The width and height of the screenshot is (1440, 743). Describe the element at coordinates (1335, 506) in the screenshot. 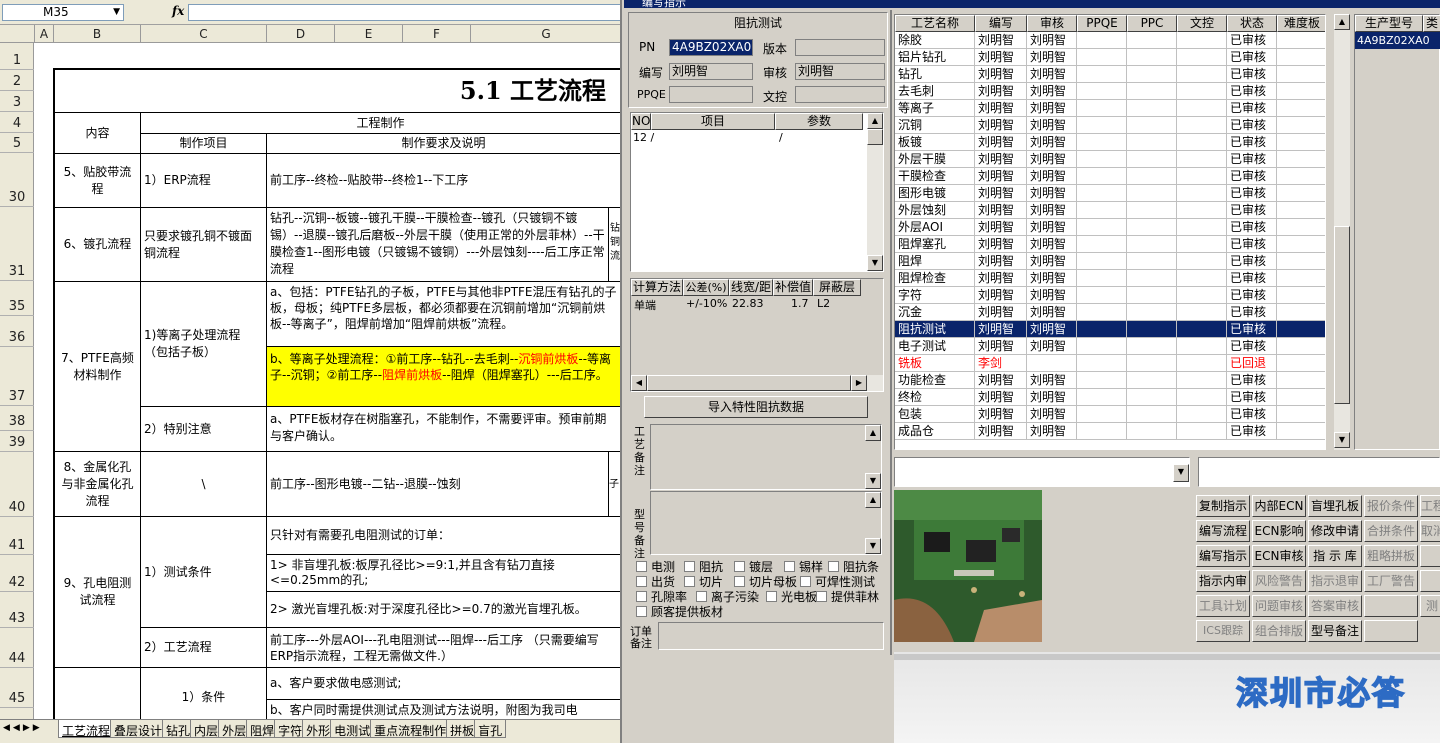

I see `blind-buried-button: 盲埋孔板` at that location.